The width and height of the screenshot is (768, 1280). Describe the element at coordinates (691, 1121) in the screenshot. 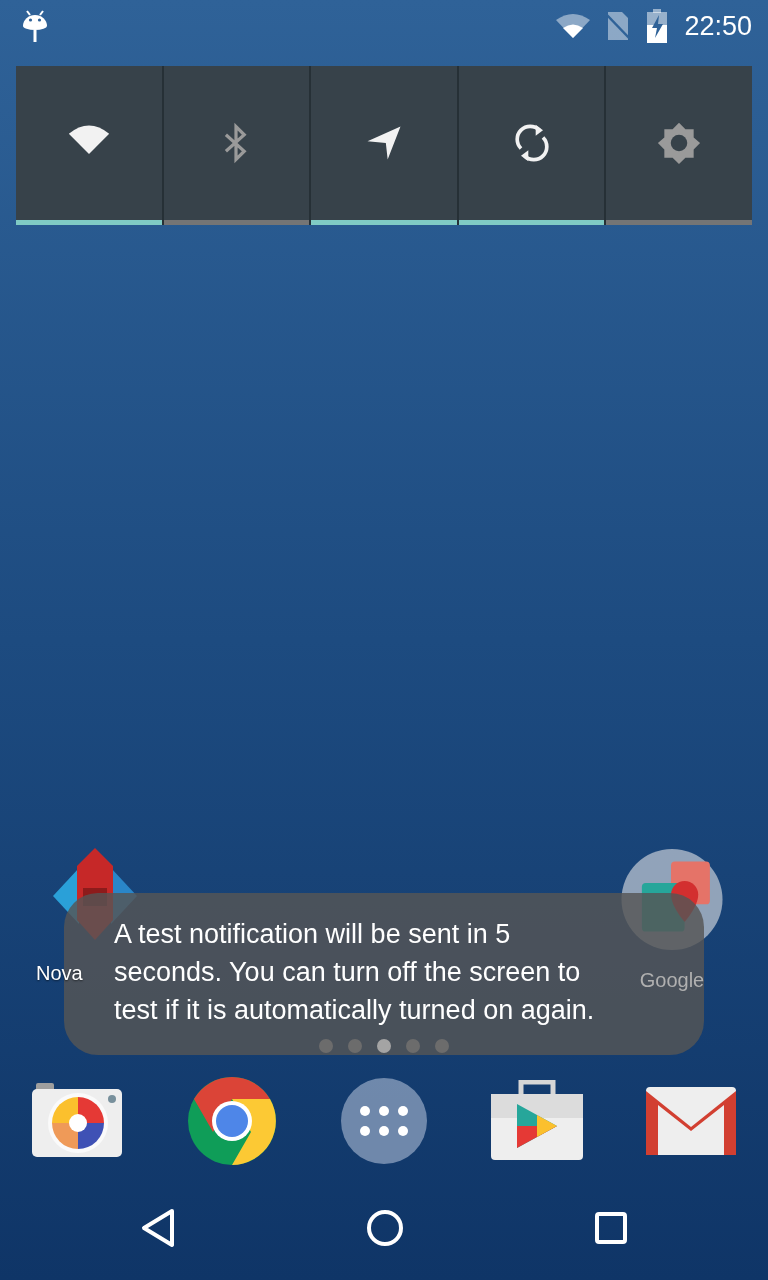

I see `envelope-icon` at that location.